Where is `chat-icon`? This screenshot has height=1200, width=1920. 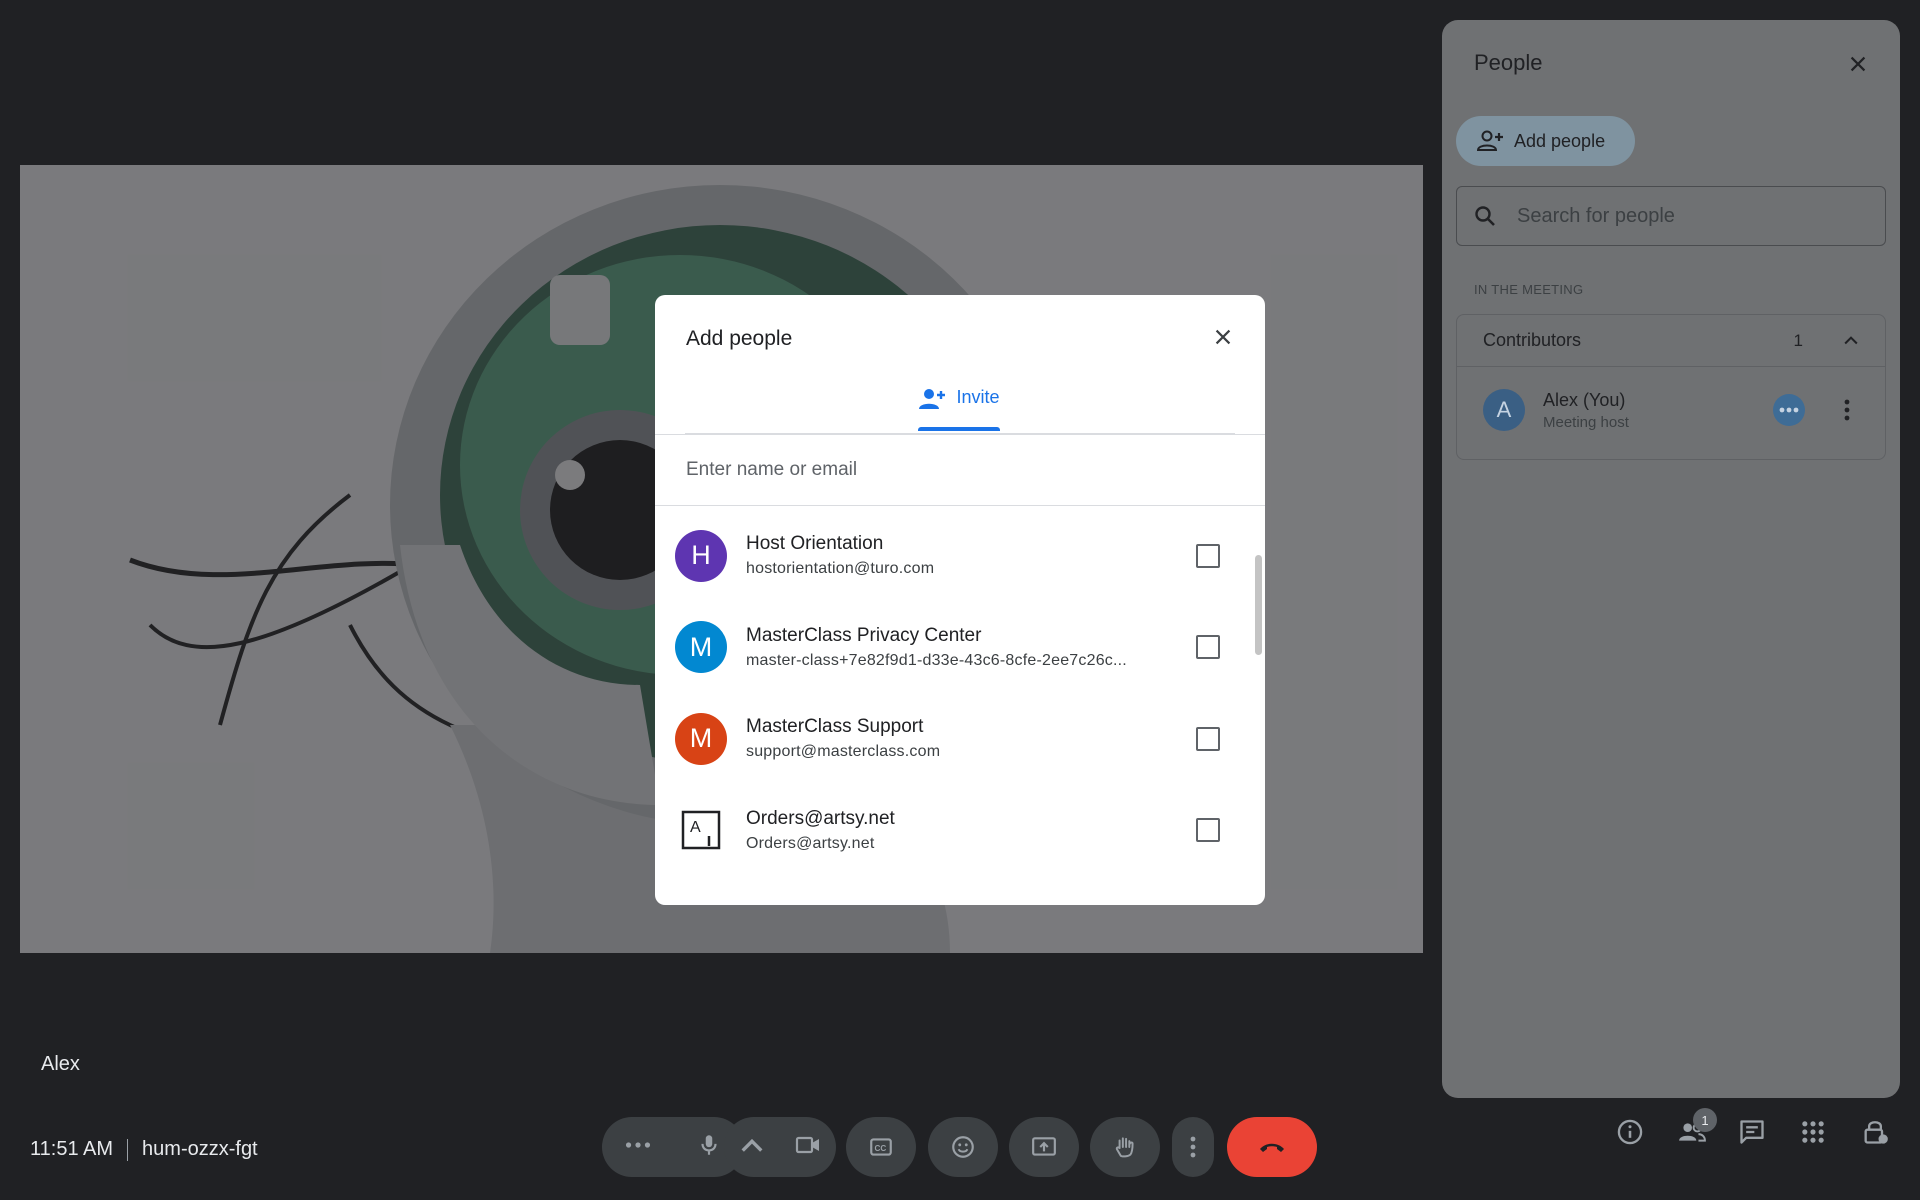
chat-icon is located at coordinates (1752, 1132).